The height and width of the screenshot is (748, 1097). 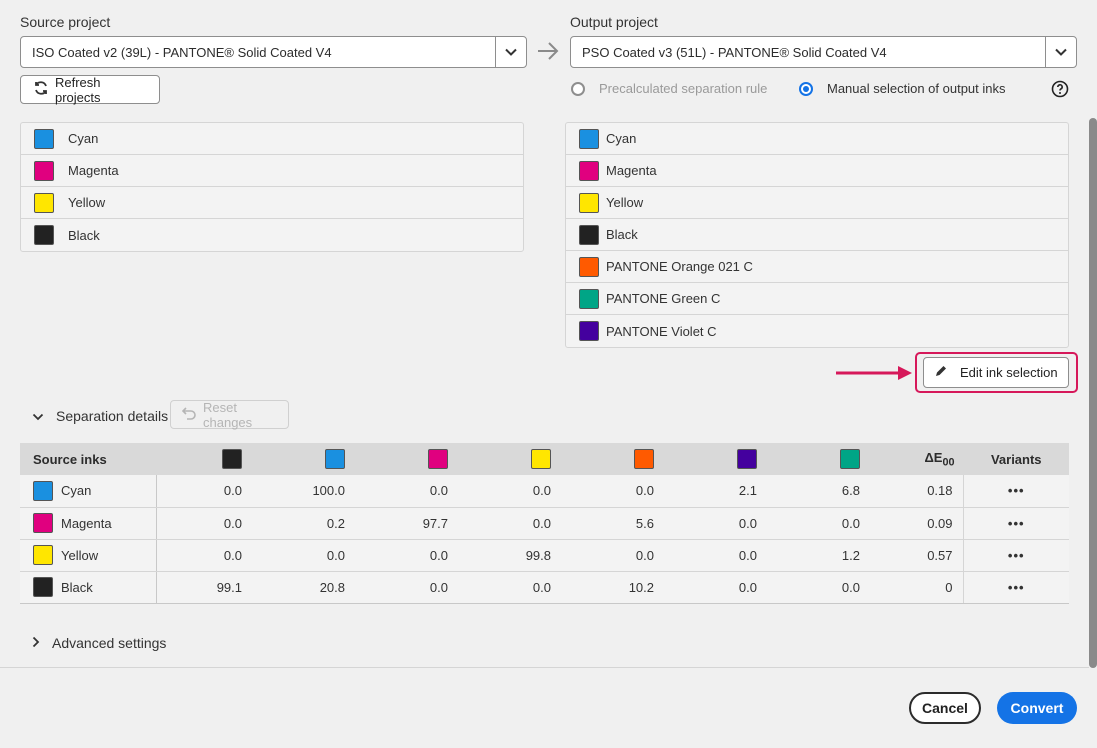 I want to click on table-row: Yellow 0.0 0.0 0.0 99.8 0.0 0.0 1.2 0.57 •••, so click(x=544, y=555).